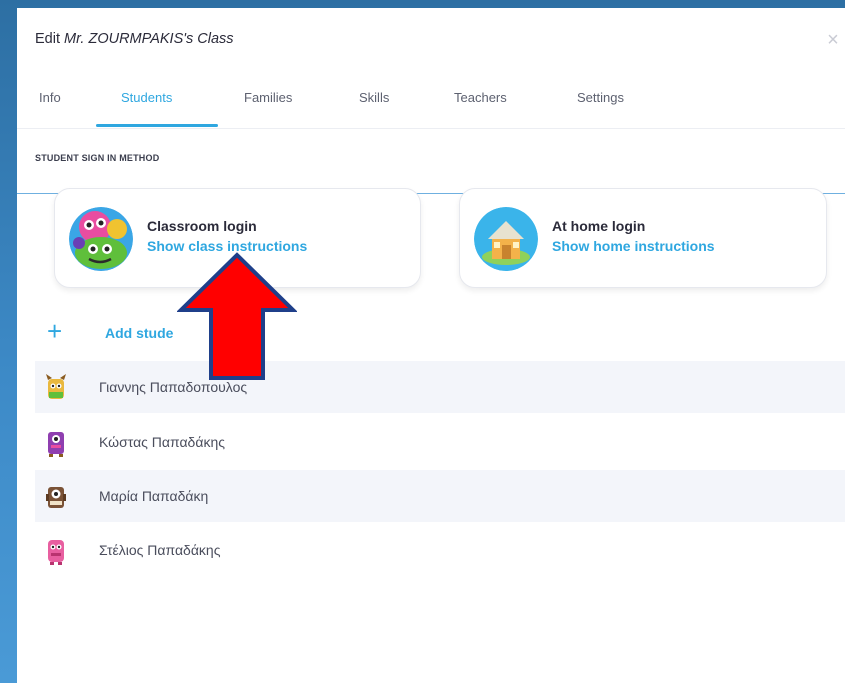 The width and height of the screenshot is (845, 683). Describe the element at coordinates (153, 496) in the screenshot. I see `student-name: Μαρία Παπαδάκη` at that location.